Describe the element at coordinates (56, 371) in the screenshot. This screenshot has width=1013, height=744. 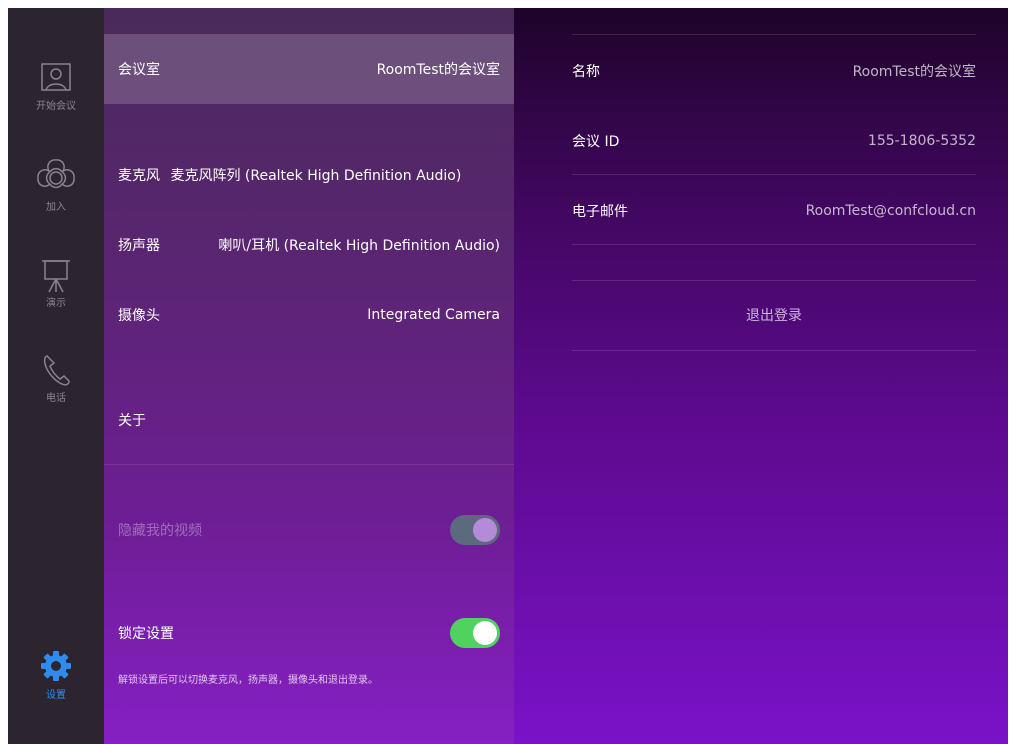
I see `phone-icon` at that location.